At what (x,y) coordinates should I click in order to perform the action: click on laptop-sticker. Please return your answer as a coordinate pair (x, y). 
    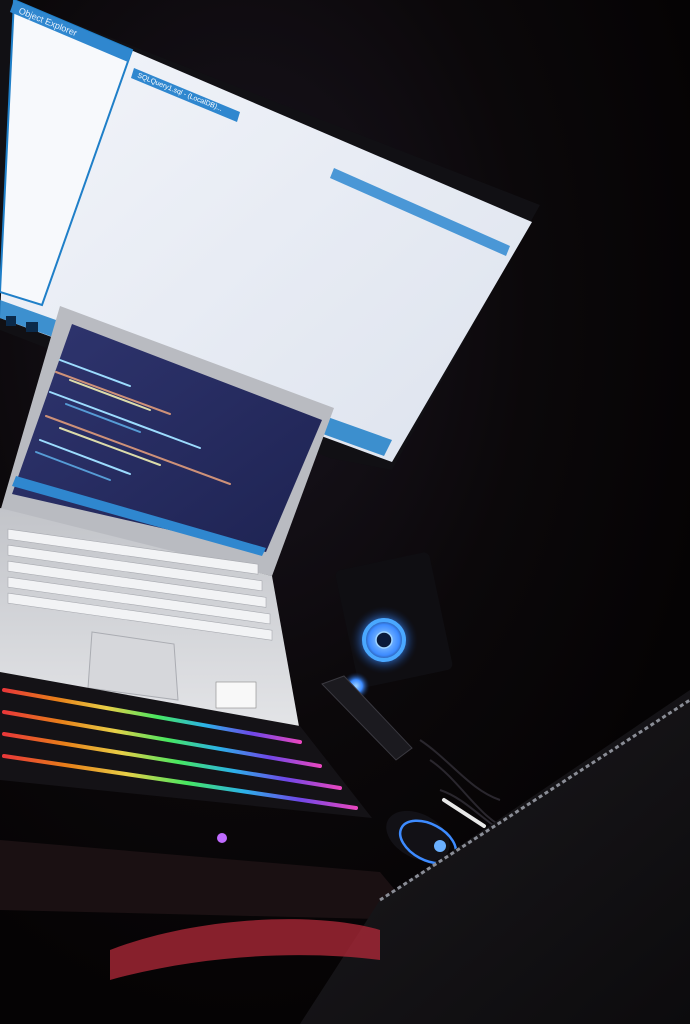
    Looking at the image, I should click on (236, 695).